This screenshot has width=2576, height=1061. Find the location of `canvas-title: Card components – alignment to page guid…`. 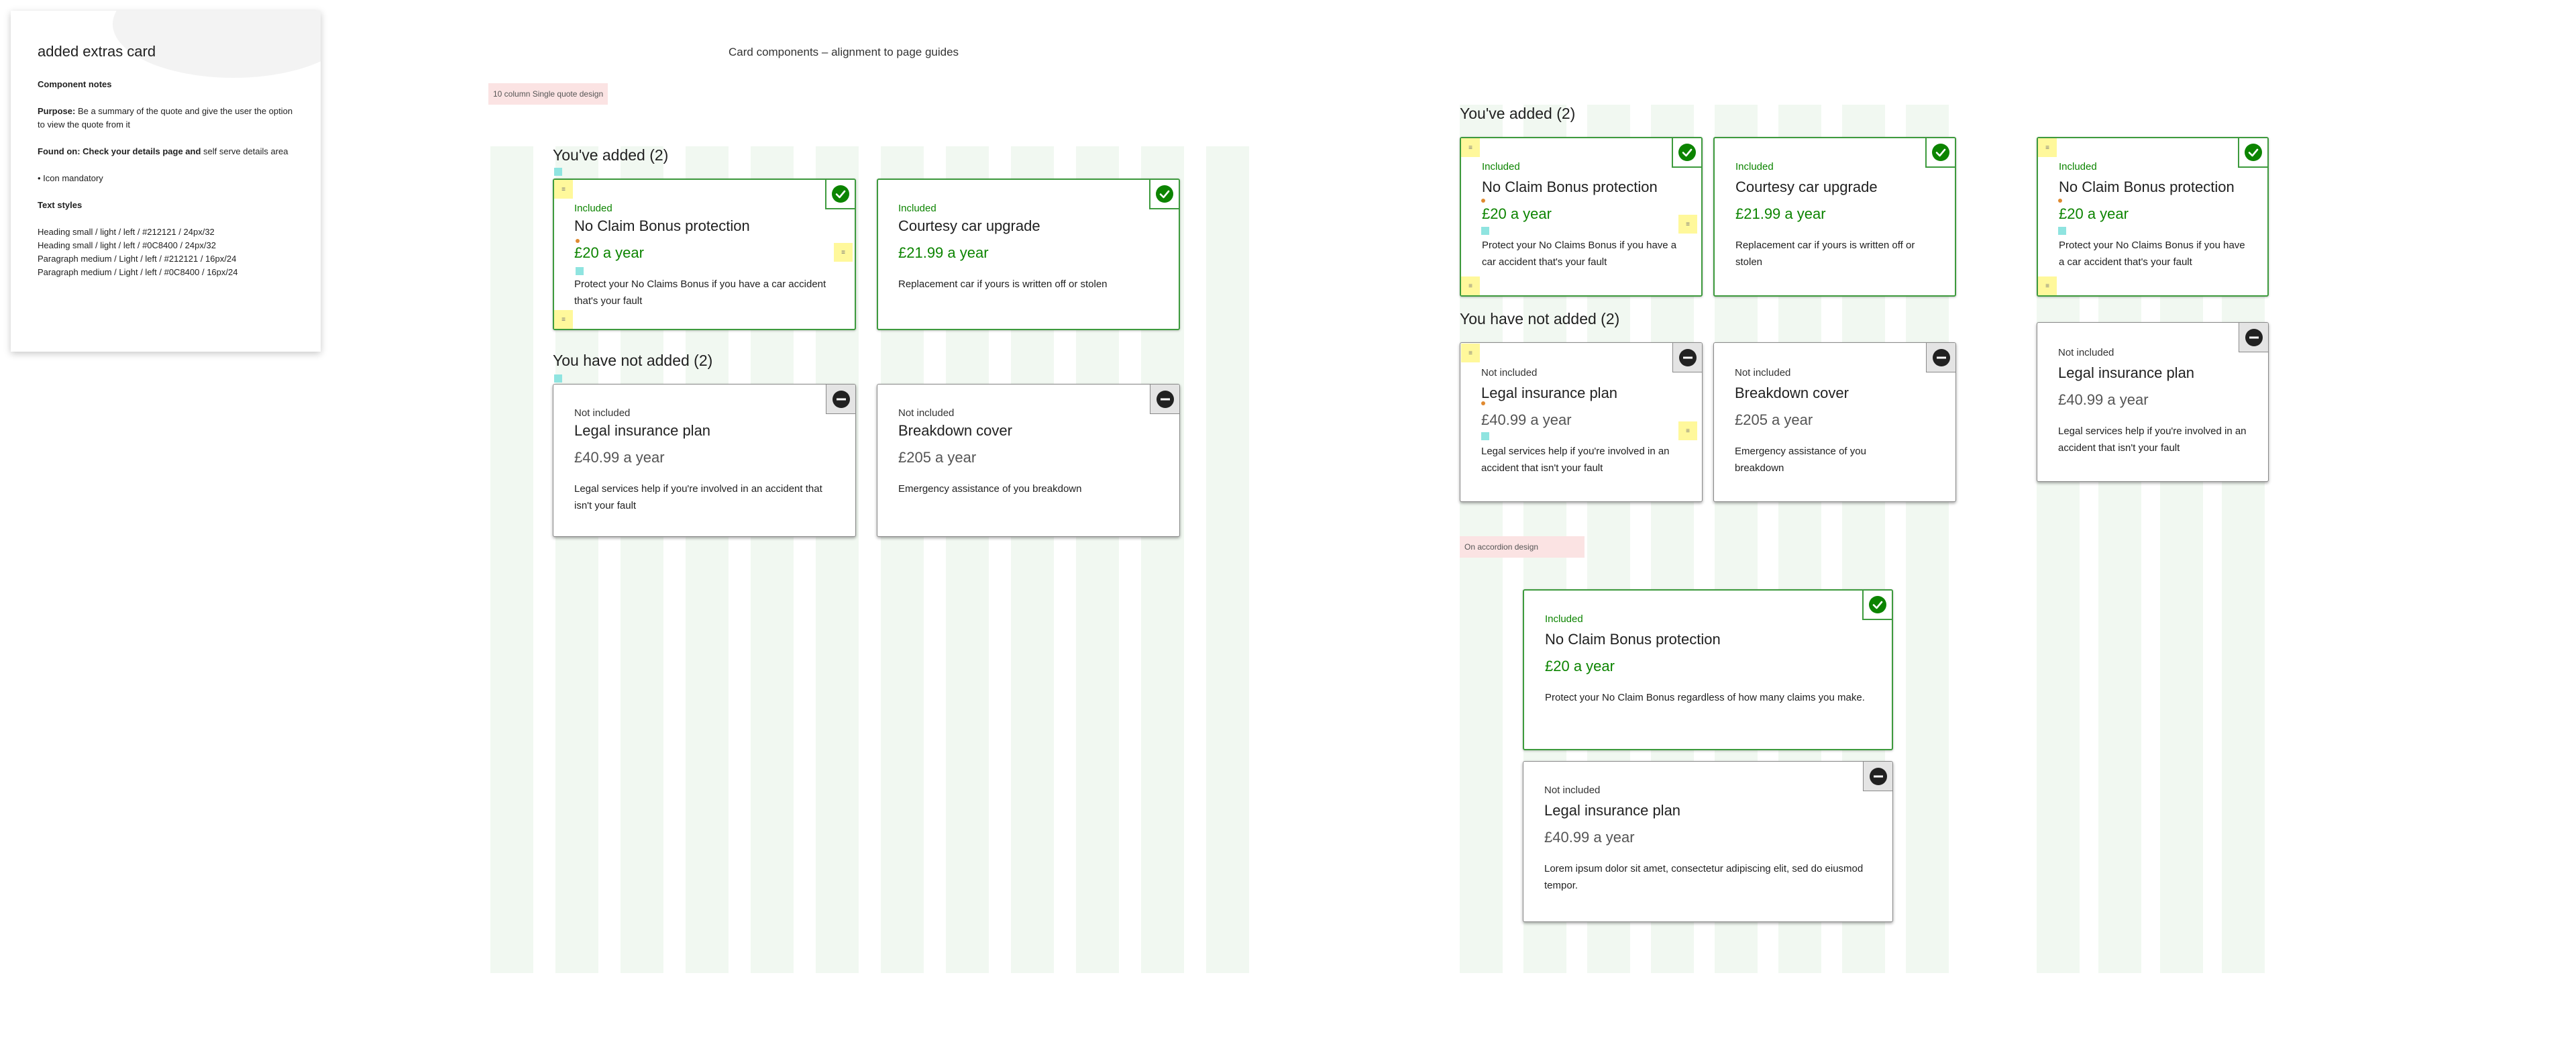

canvas-title: Card components – alignment to page guid… is located at coordinates (844, 52).